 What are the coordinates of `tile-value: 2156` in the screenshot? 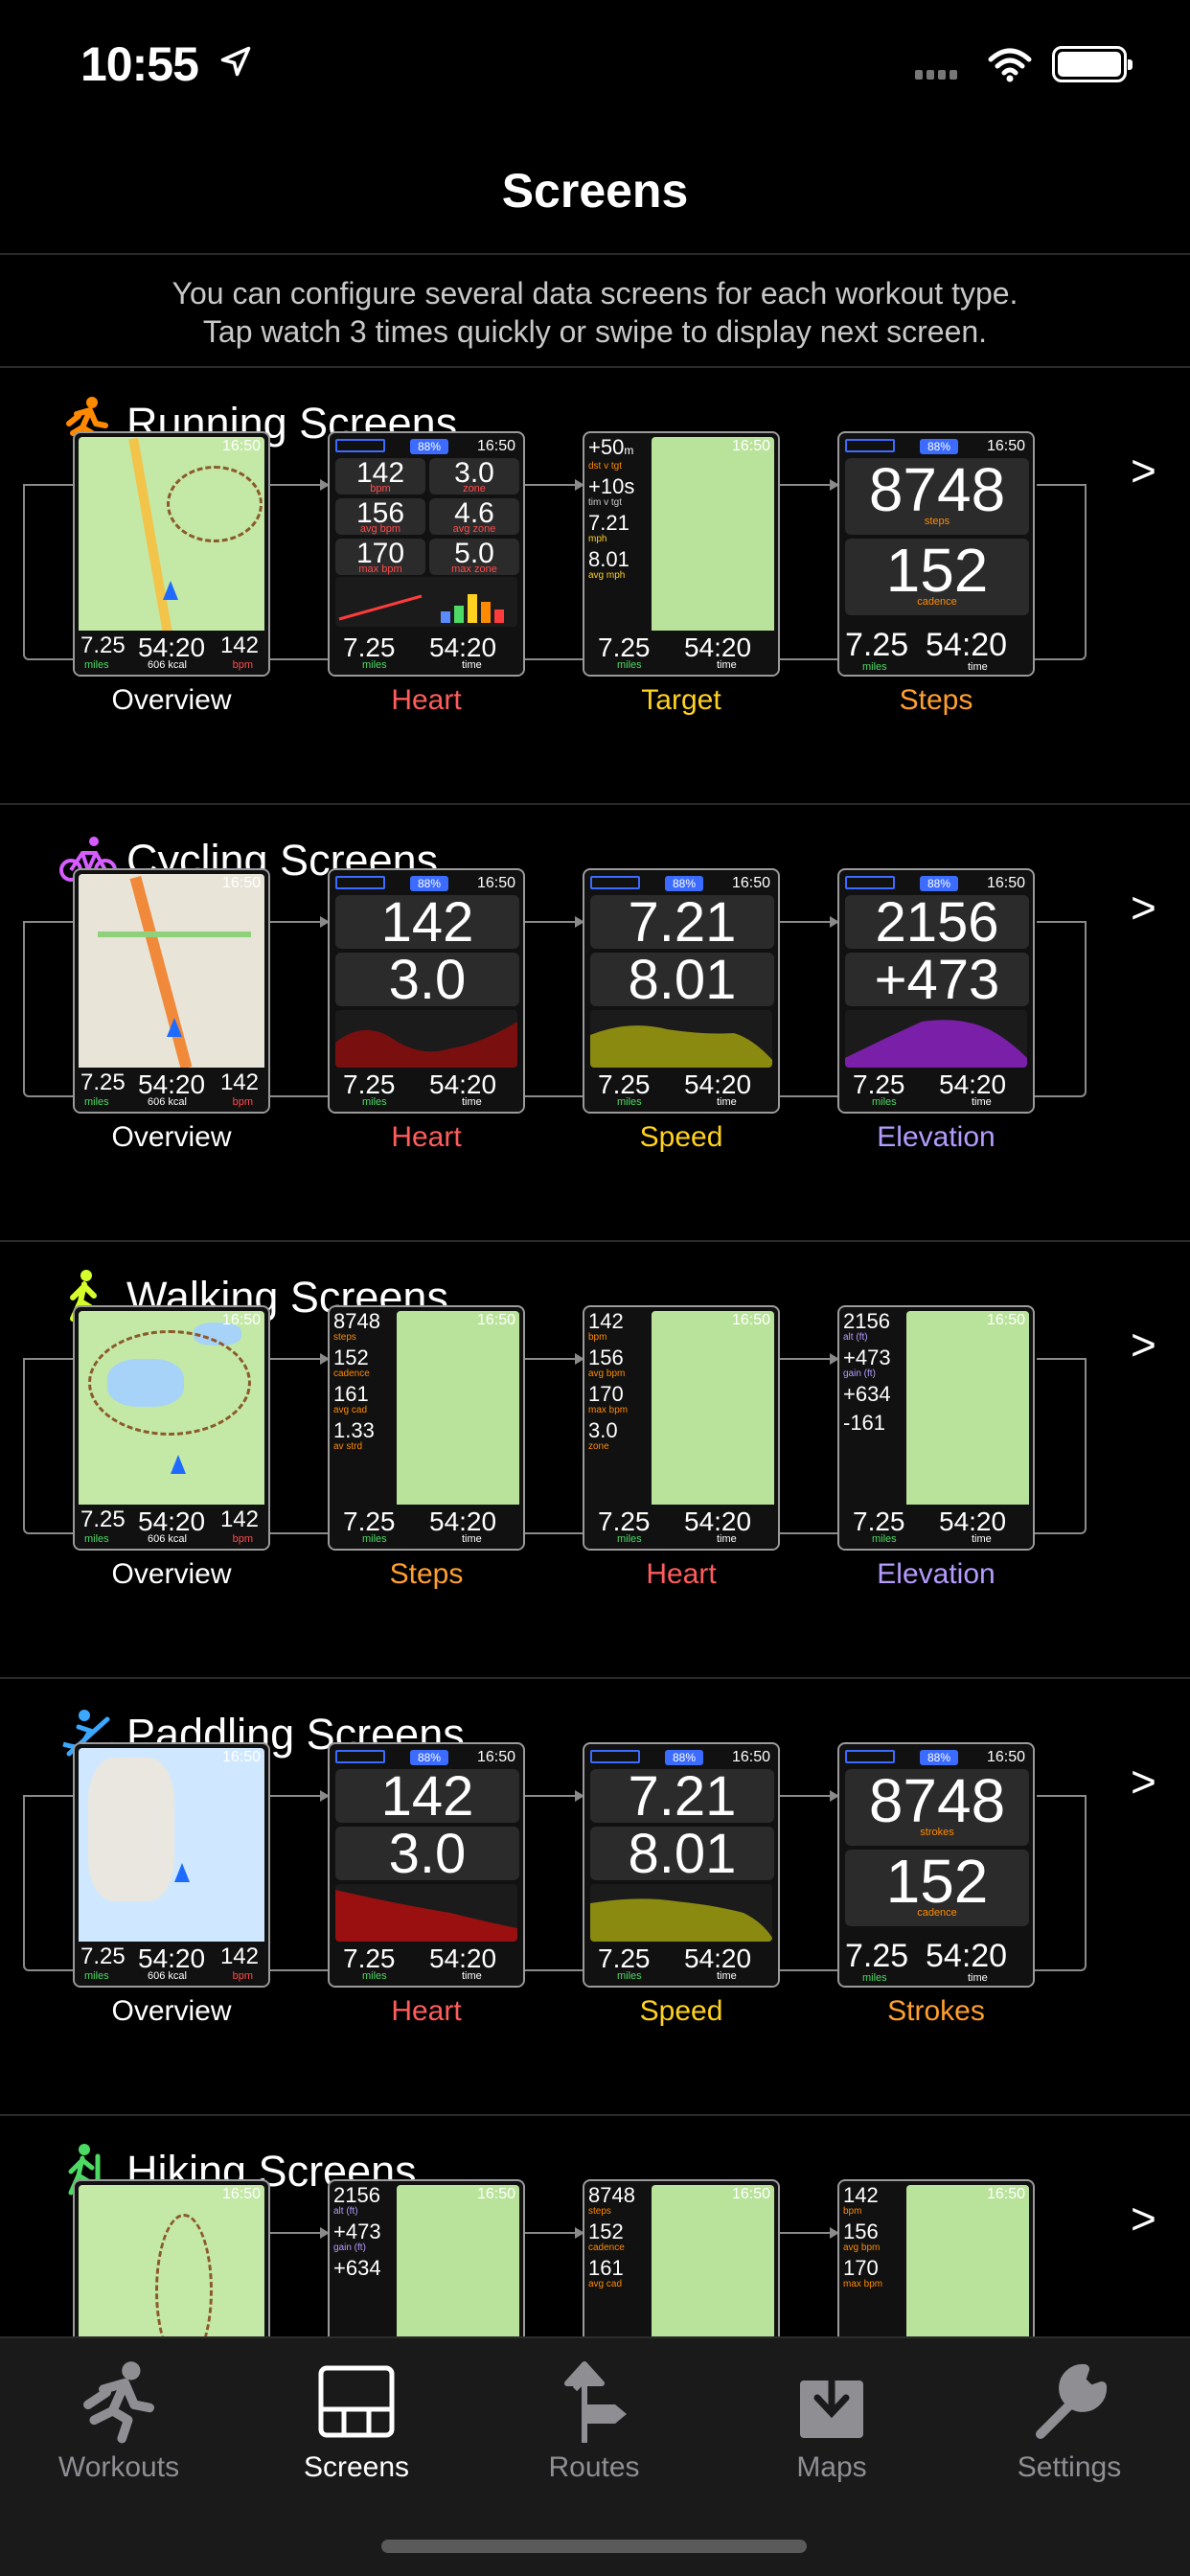 It's located at (937, 922).